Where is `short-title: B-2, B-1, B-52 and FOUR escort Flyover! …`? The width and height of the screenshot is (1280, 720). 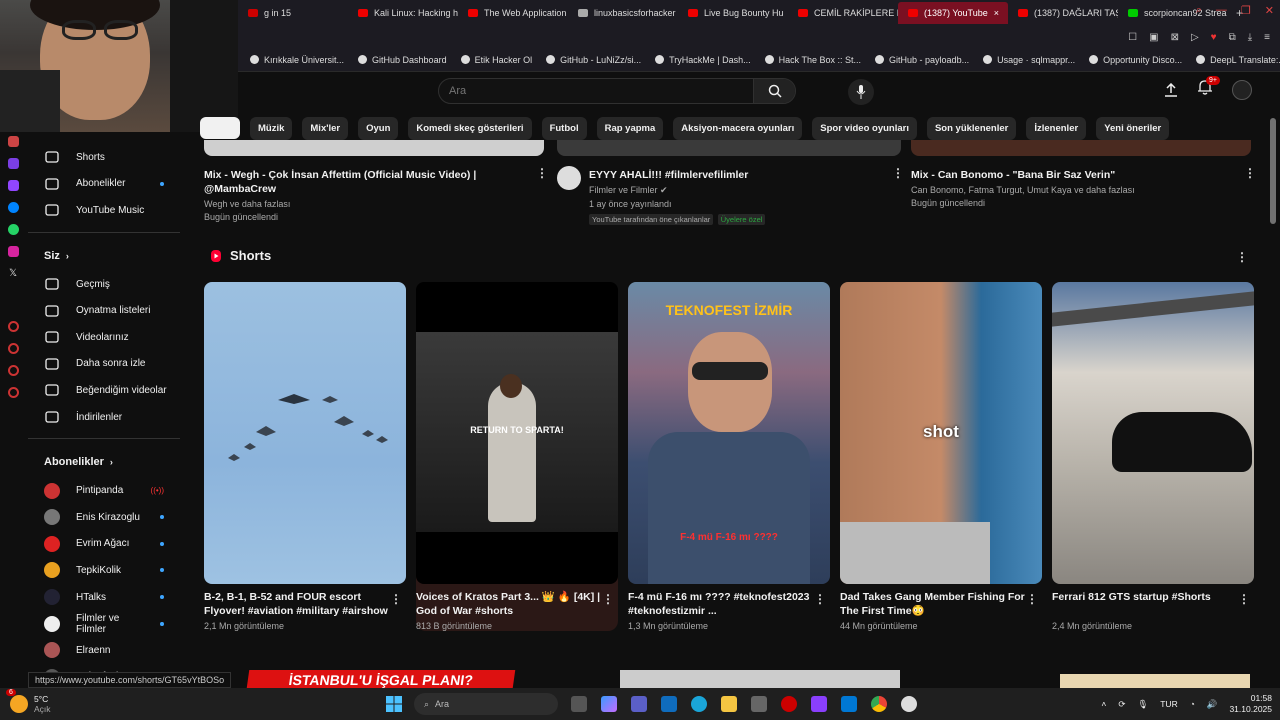
short-title: B-2, B-1, B-52 and FOUR escort Flyover! … is located at coordinates (305, 604).